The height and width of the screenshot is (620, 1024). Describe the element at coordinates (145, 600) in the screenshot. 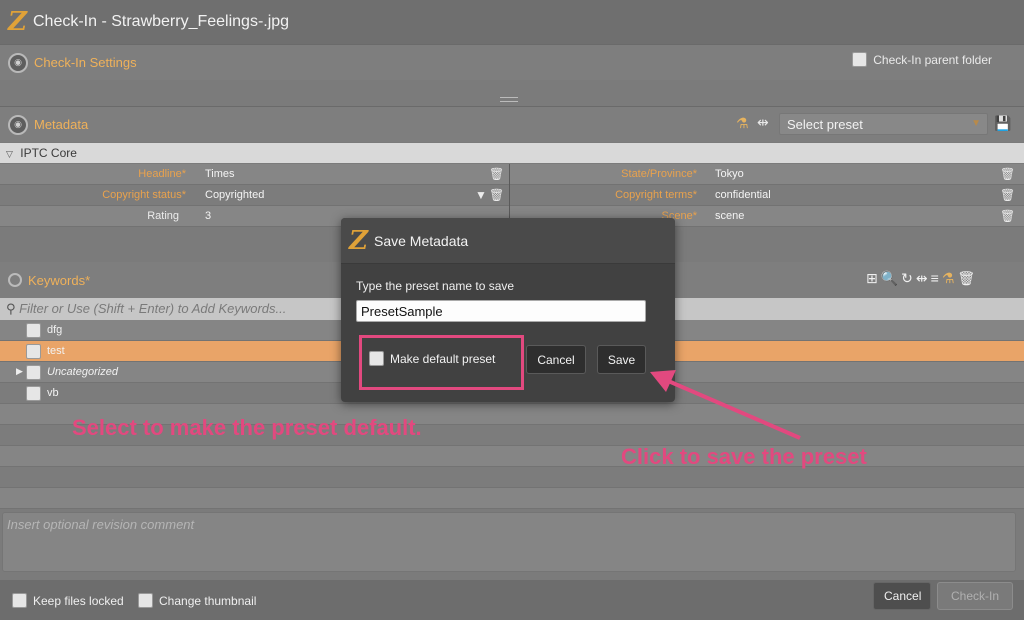

I see `change-thumbnail-checkbox` at that location.